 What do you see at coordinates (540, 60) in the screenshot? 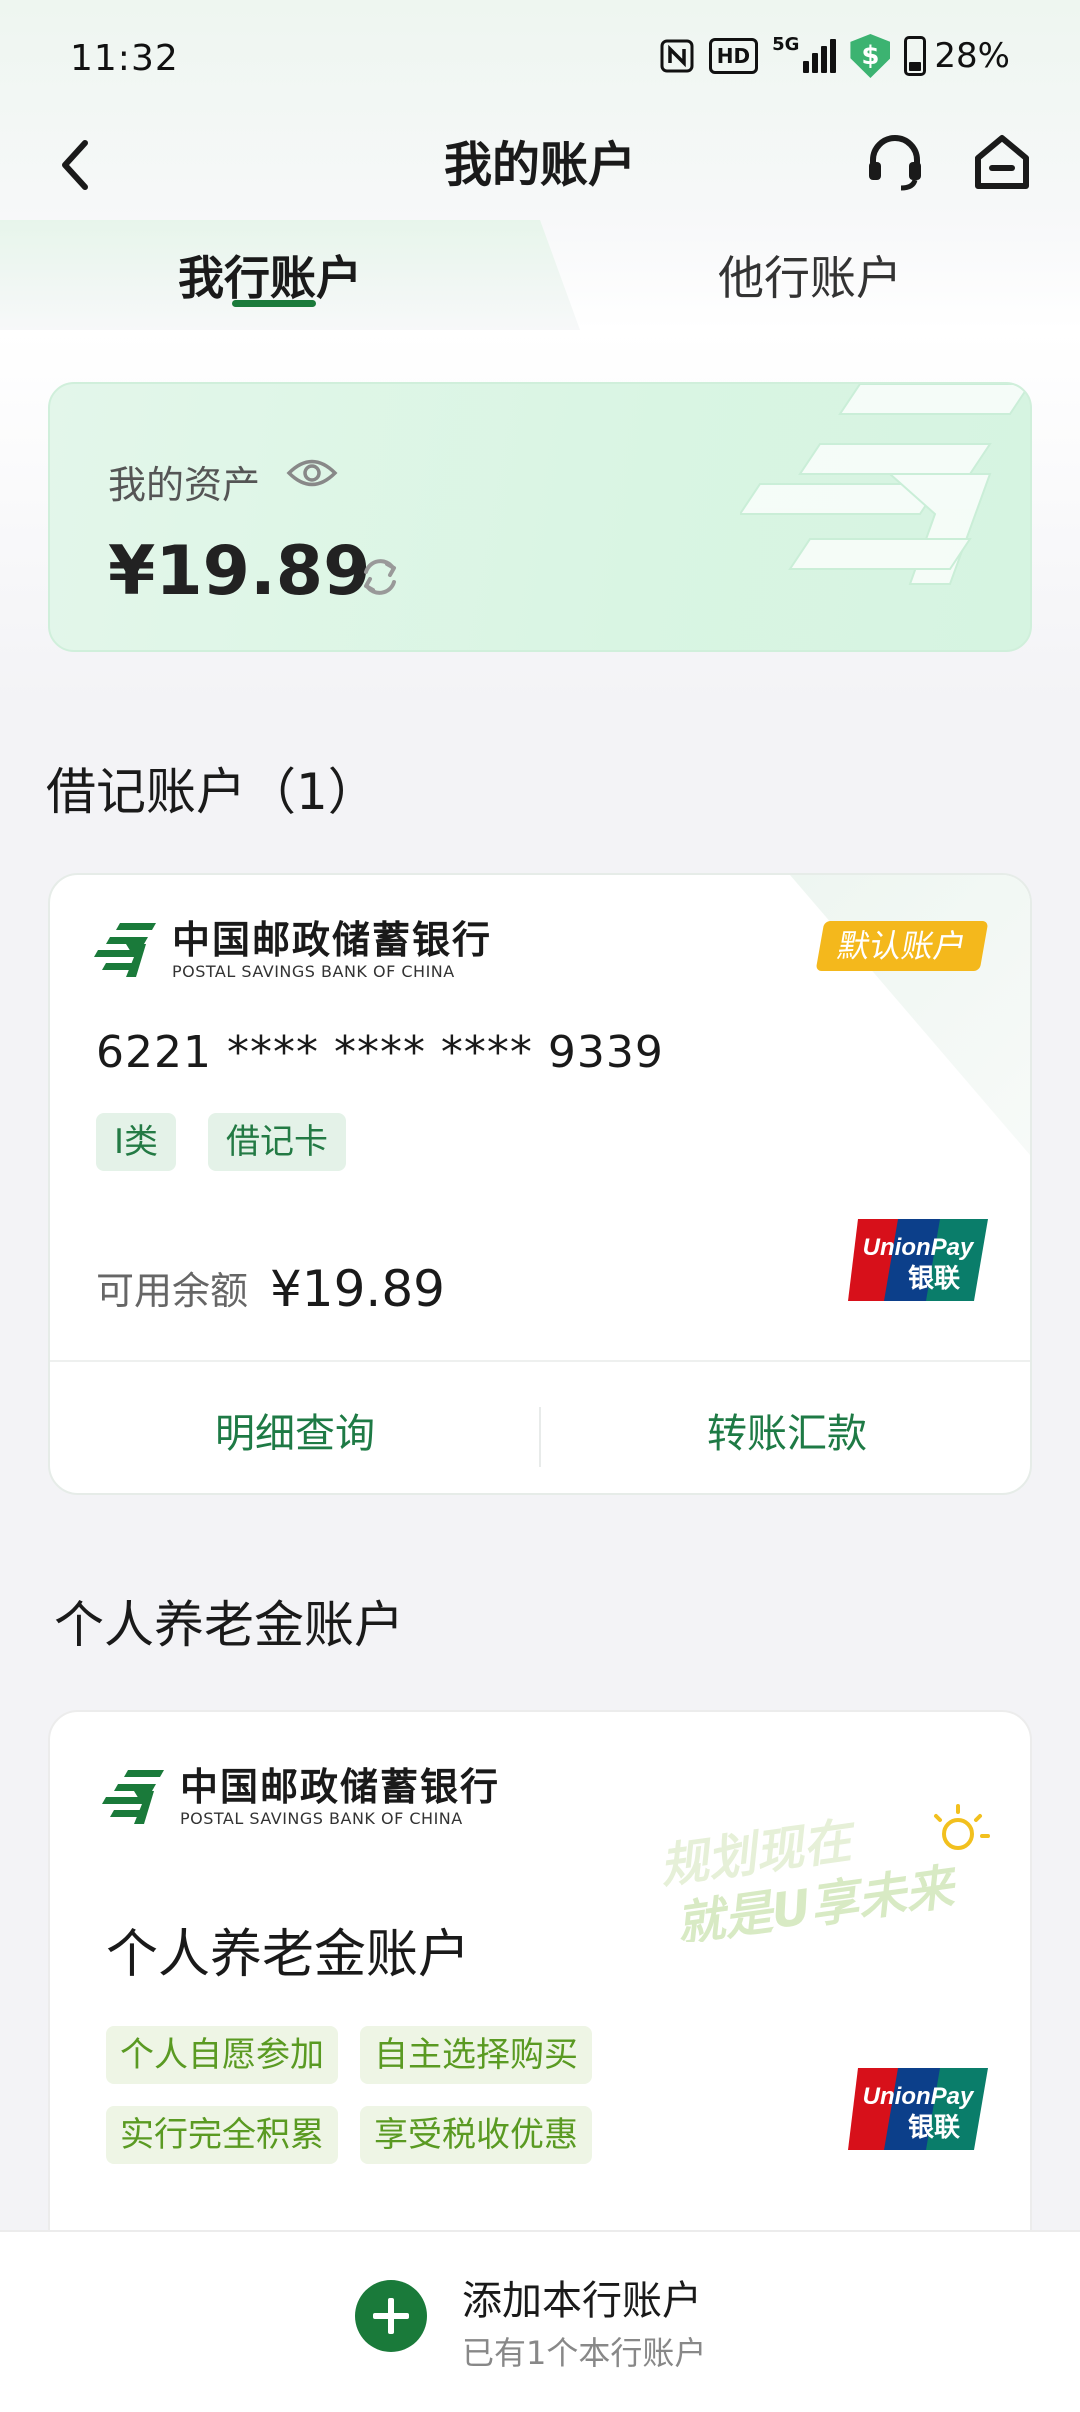
I see `status-bar: 11:32 HD 5G $ 28%` at bounding box center [540, 60].